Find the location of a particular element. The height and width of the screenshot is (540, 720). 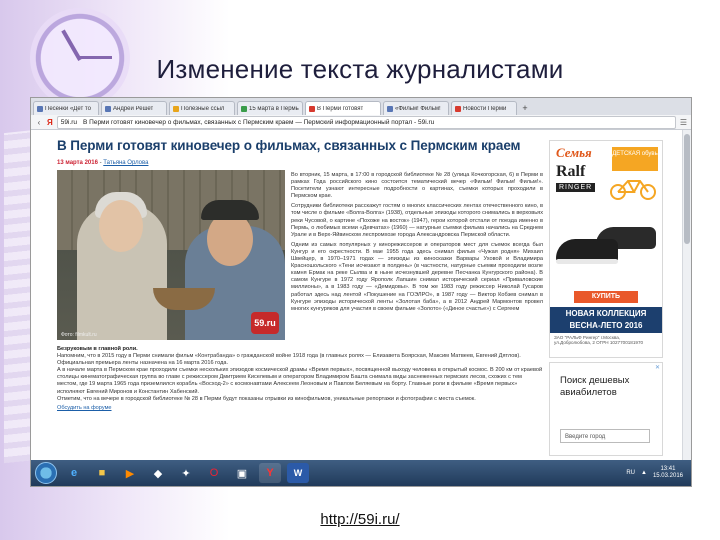

tray-time: 13:41 is located at coordinates (668, 469).